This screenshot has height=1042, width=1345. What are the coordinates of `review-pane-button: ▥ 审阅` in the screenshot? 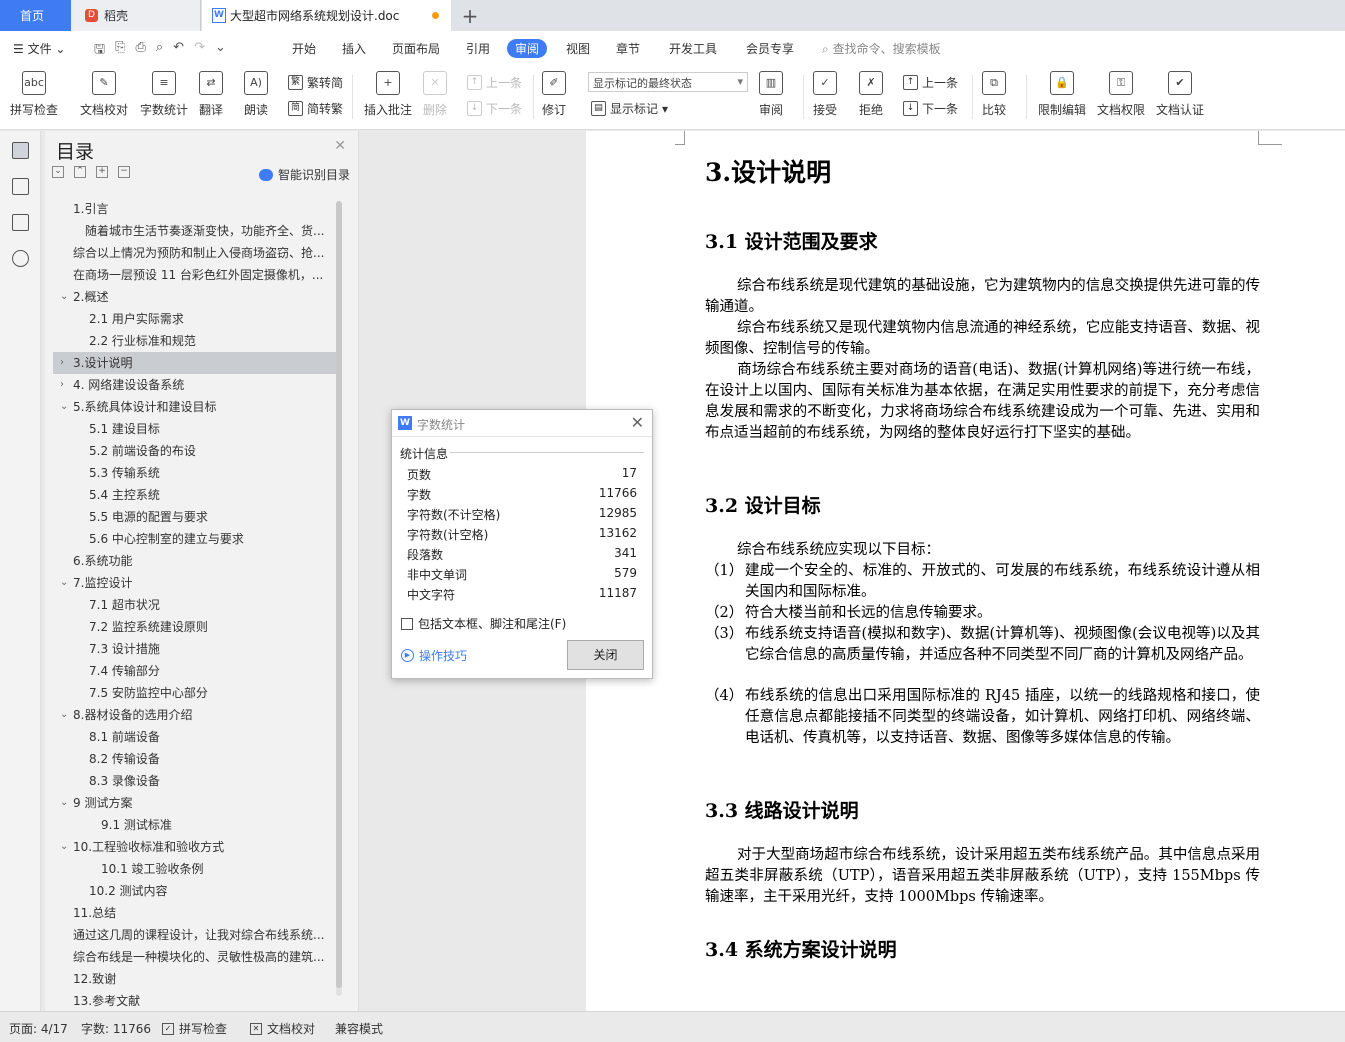 It's located at (771, 94).